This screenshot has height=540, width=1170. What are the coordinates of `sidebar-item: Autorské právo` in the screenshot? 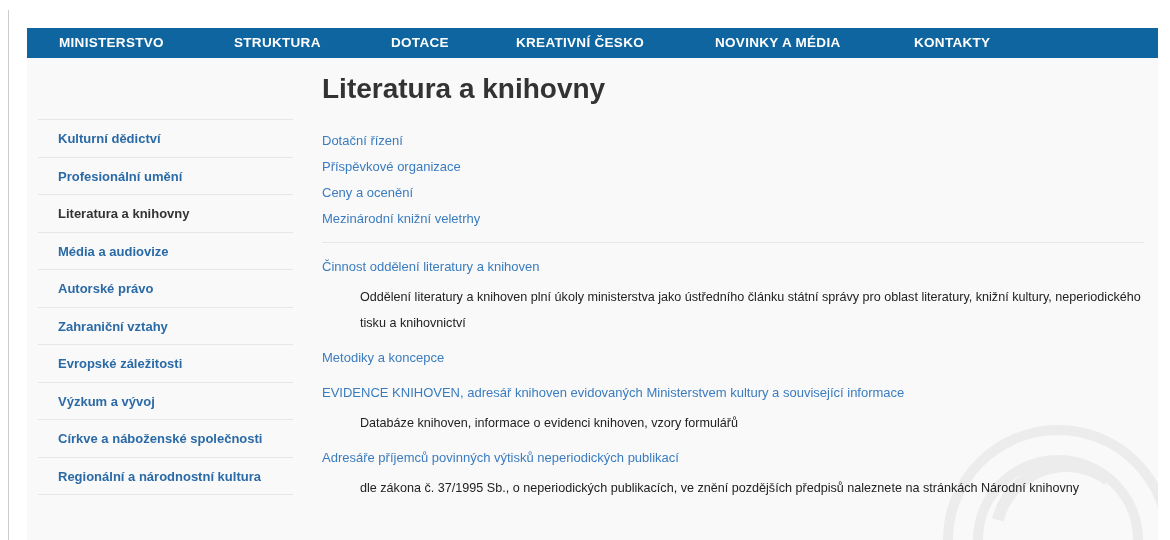 It's located at (165, 288).